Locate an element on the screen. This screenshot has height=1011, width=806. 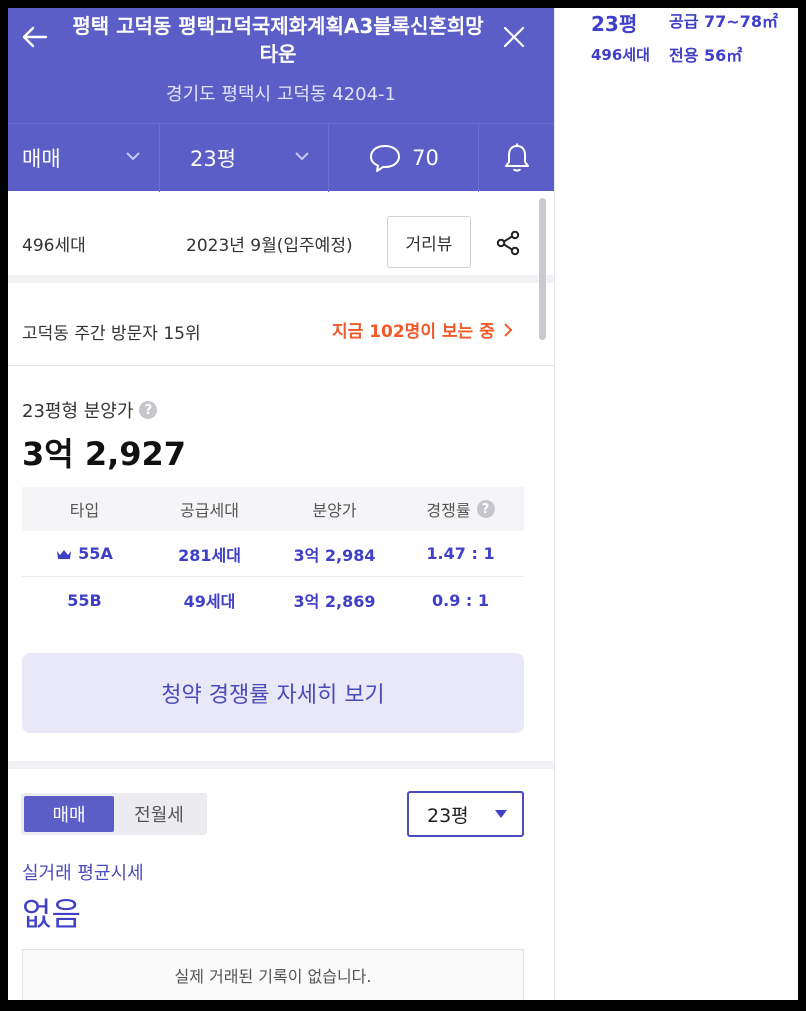
complex-info-row: 496세대 2023년 9월(입주예정) 거리뷰 is located at coordinates (281, 237).